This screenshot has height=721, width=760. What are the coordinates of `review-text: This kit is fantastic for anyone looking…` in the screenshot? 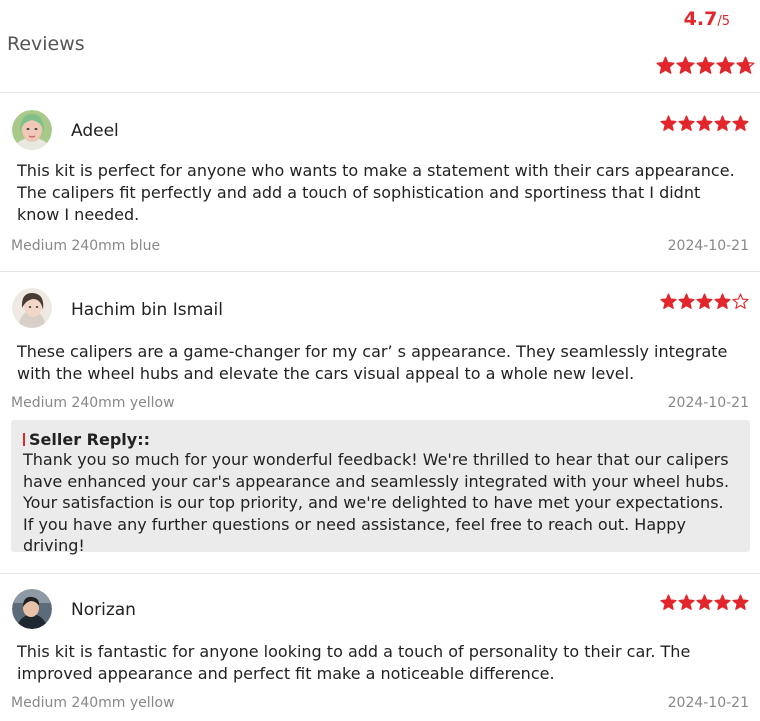 It's located at (354, 662).